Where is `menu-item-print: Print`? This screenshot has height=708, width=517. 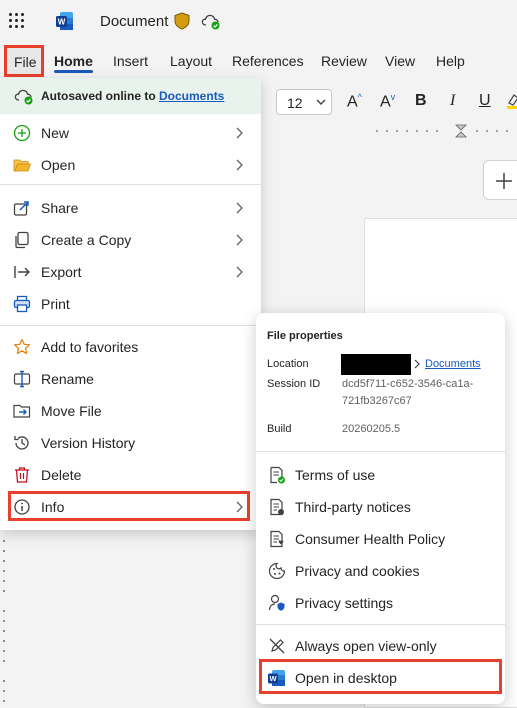 menu-item-print: Print is located at coordinates (130, 304).